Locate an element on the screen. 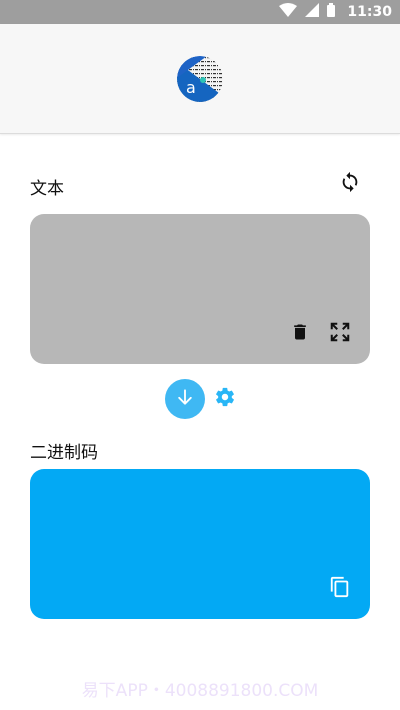 Image resolution: width=400 pixels, height=710 pixels. convert-button is located at coordinates (185, 399).